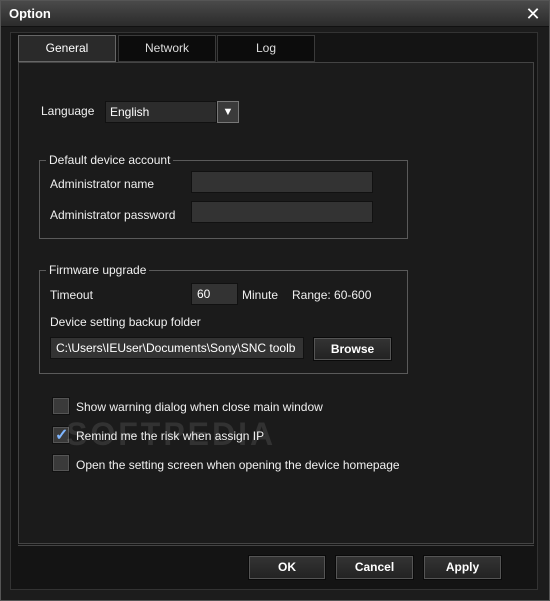 The width and height of the screenshot is (550, 601). I want to click on title-bar: Option ✕, so click(275, 14).